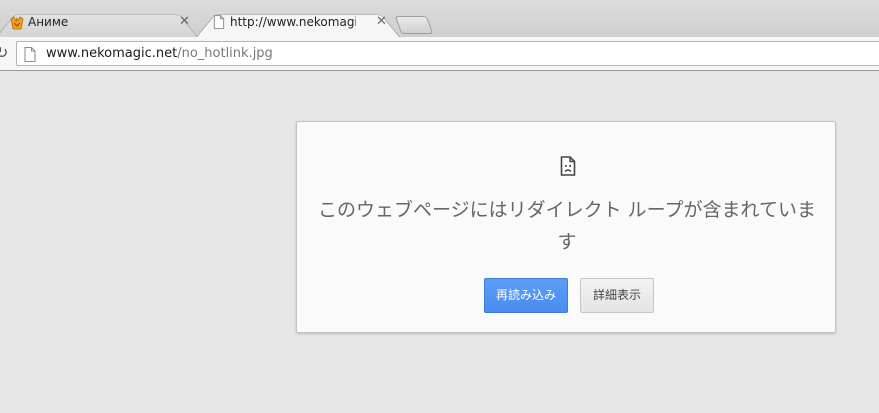  I want to click on new-tab-button, so click(414, 25).